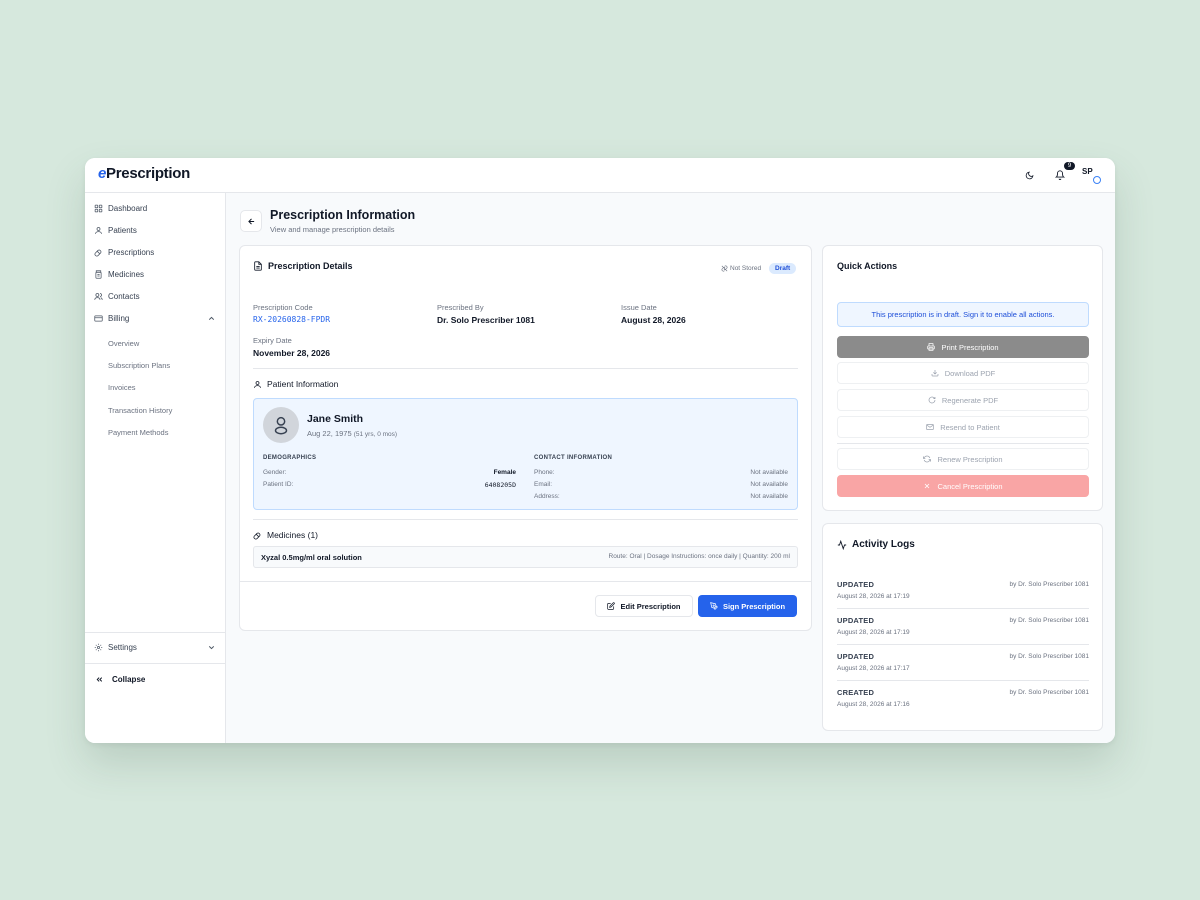  I want to click on sidebar-item-contacts: Contacts, so click(117, 296).